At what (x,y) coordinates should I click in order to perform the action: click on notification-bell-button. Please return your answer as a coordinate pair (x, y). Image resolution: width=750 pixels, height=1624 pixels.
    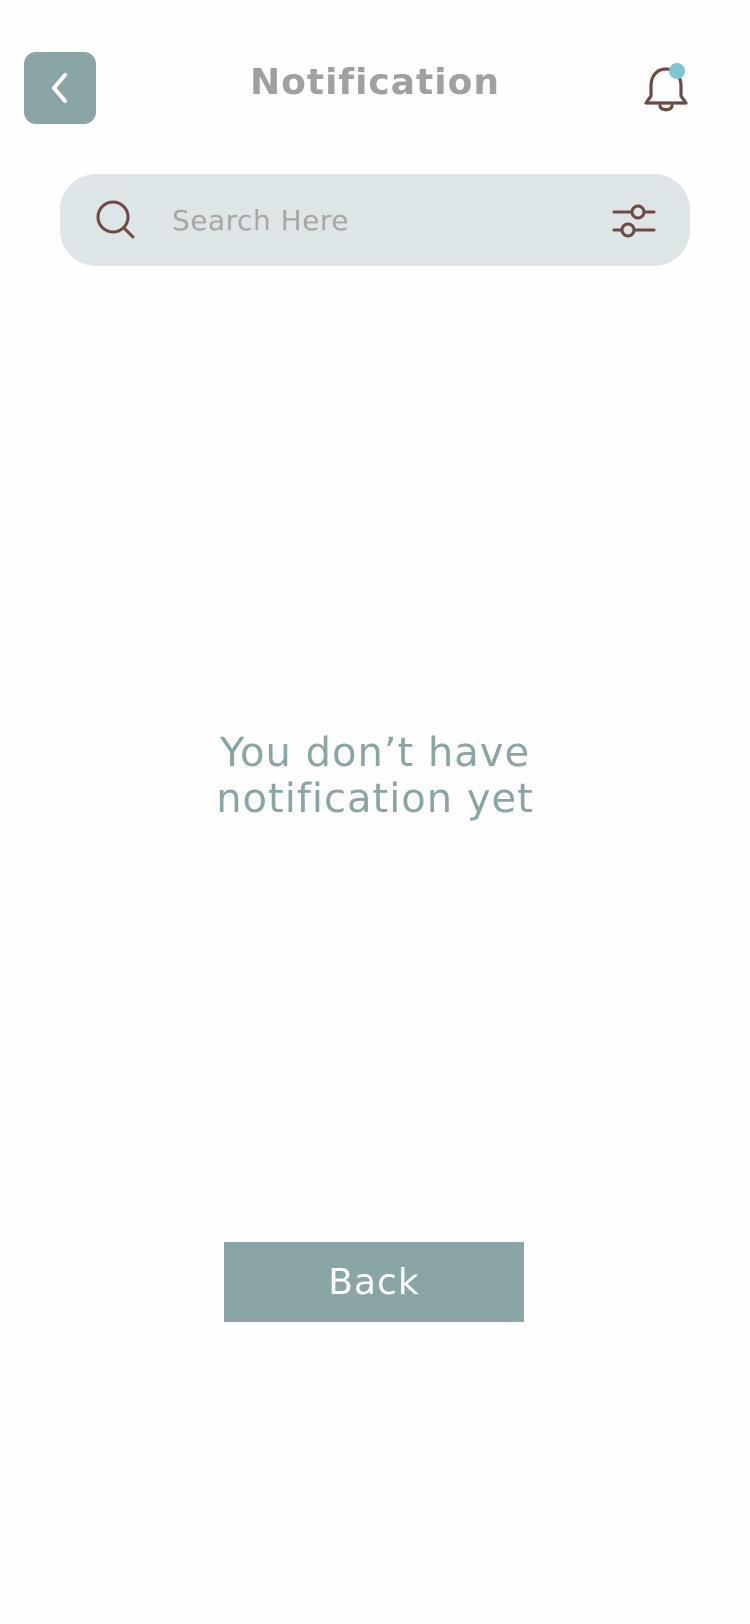
    Looking at the image, I should click on (666, 88).